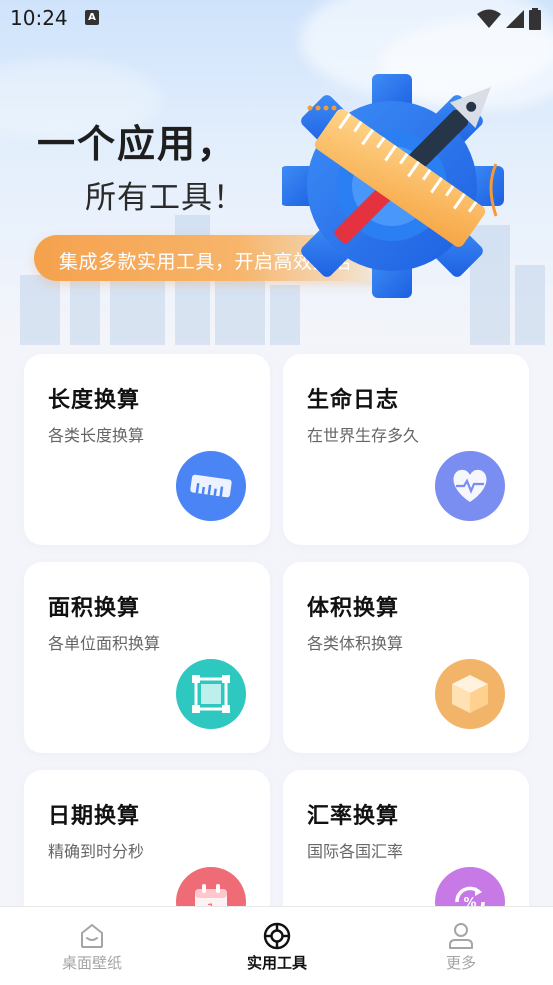  Describe the element at coordinates (137, 144) in the screenshot. I see `hero-title: 一个应用，` at that location.